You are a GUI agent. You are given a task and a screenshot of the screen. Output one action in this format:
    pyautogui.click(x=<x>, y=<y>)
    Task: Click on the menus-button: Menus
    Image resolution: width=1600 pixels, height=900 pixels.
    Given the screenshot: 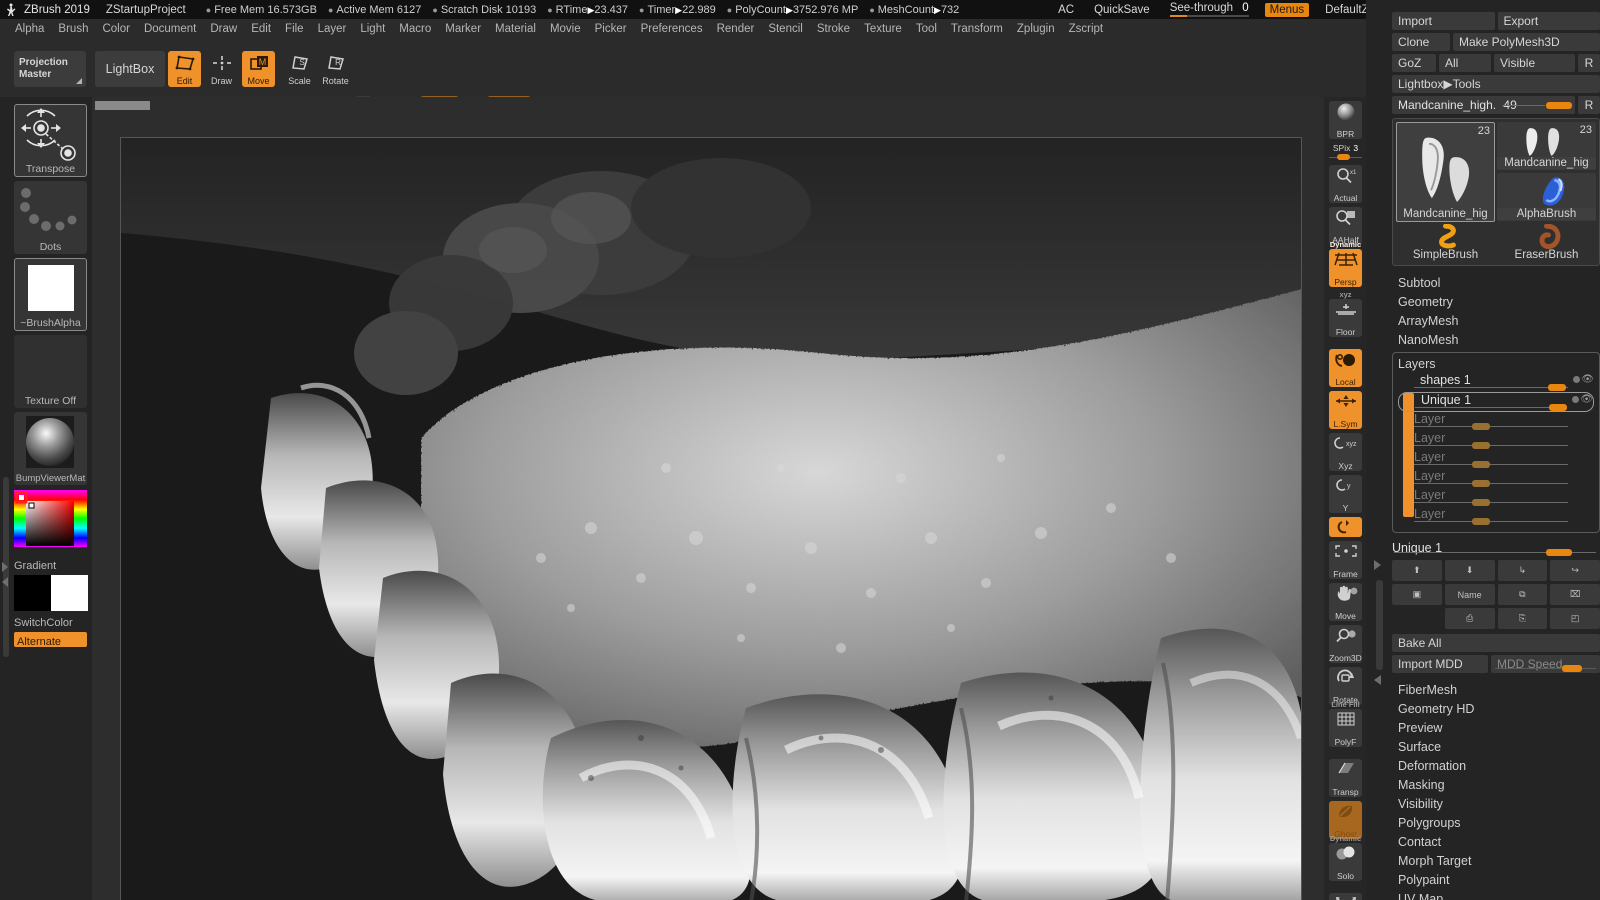 What is the action you would take?
    pyautogui.click(x=1287, y=9)
    